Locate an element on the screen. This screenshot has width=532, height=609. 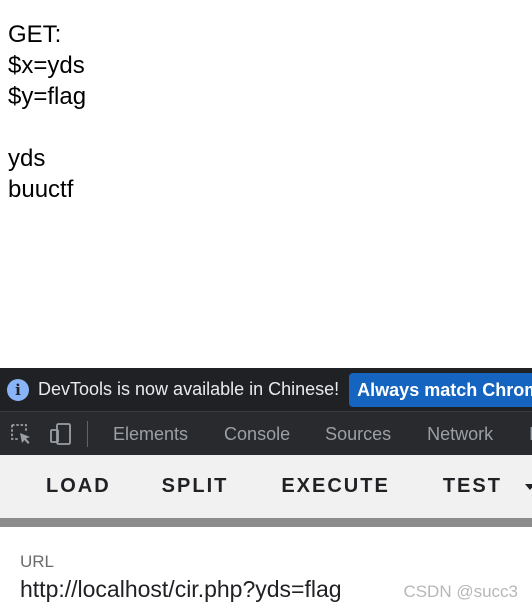
tab-console: Console is located at coordinates (257, 434).